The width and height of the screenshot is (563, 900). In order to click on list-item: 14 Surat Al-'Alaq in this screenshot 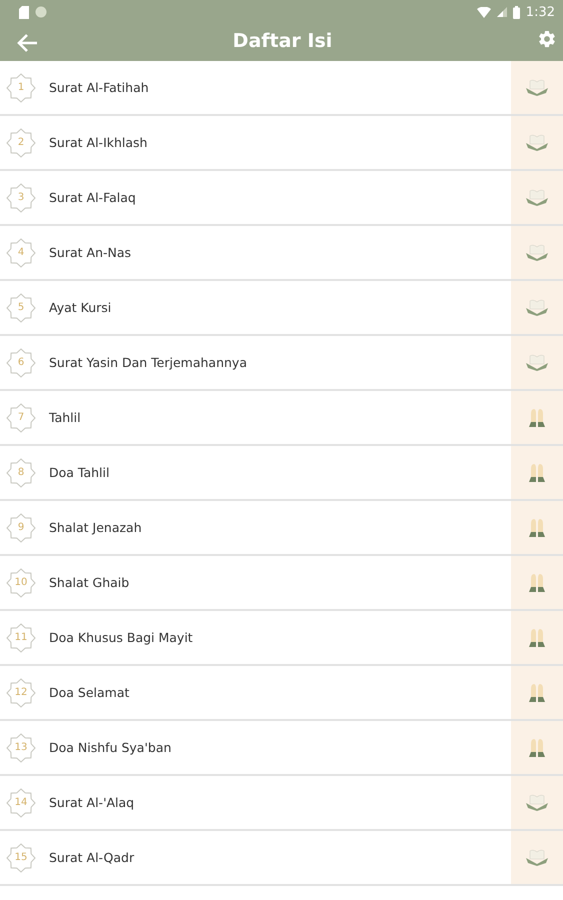, I will do `click(281, 803)`.